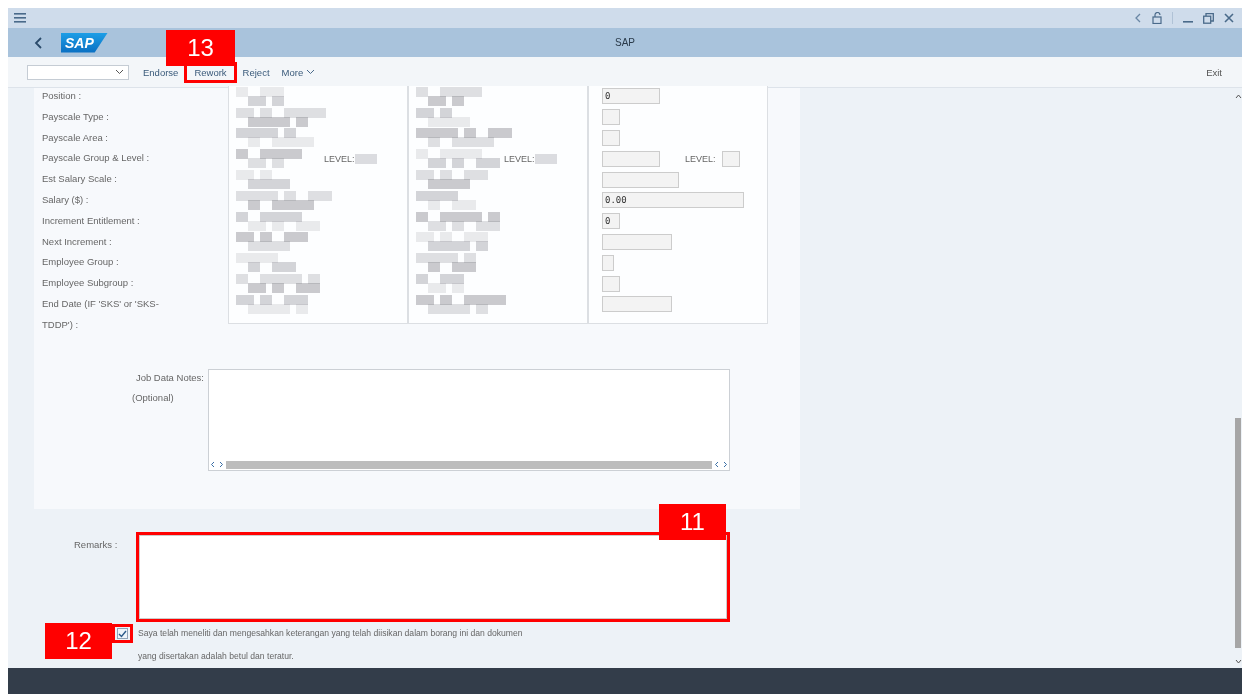 The width and height of the screenshot is (1249, 694). Describe the element at coordinates (96, 158) in the screenshot. I see `field-label: Payscale Group & Level :` at that location.